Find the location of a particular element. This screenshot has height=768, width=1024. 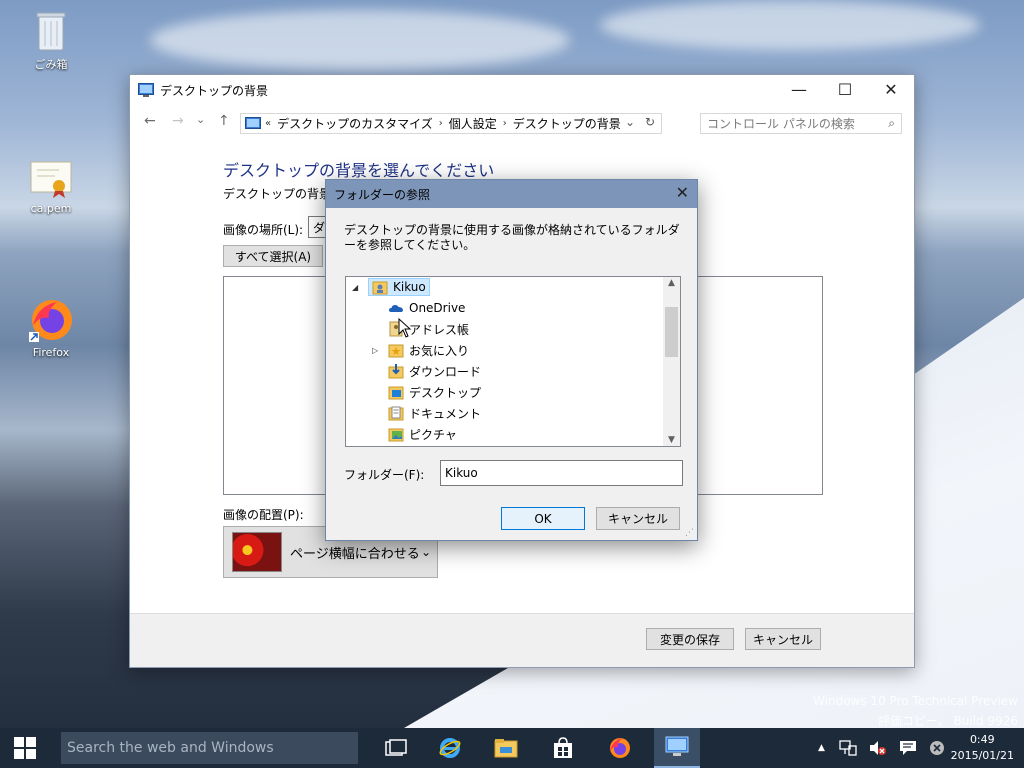

desktop-icon-ca-pem: ca.pem is located at coordinates (51, 186).